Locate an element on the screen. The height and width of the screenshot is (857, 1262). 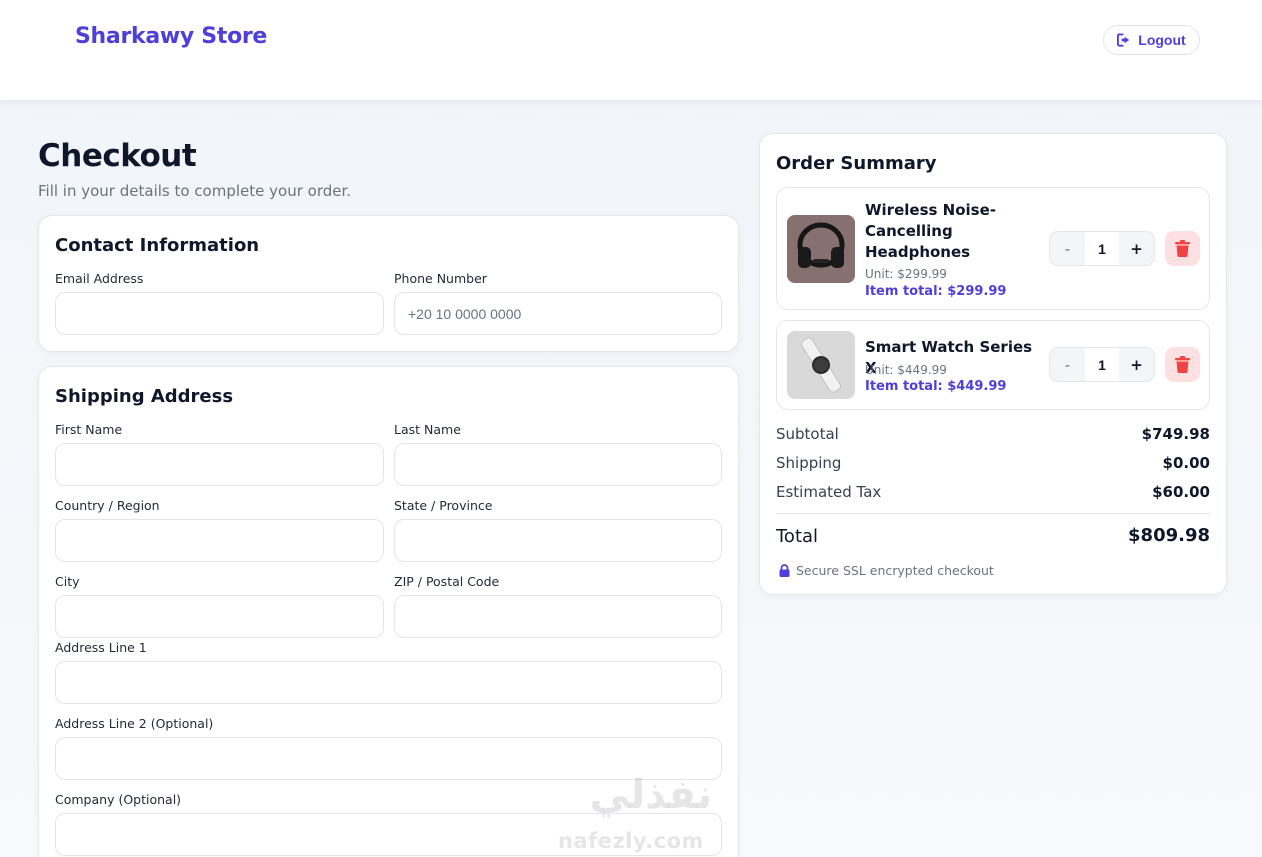
phone-label: Phone Number is located at coordinates (440, 278).